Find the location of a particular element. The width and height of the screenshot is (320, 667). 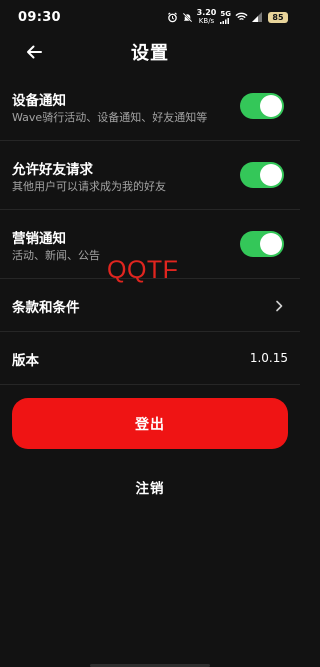

version-title: 版本 is located at coordinates (25, 361).